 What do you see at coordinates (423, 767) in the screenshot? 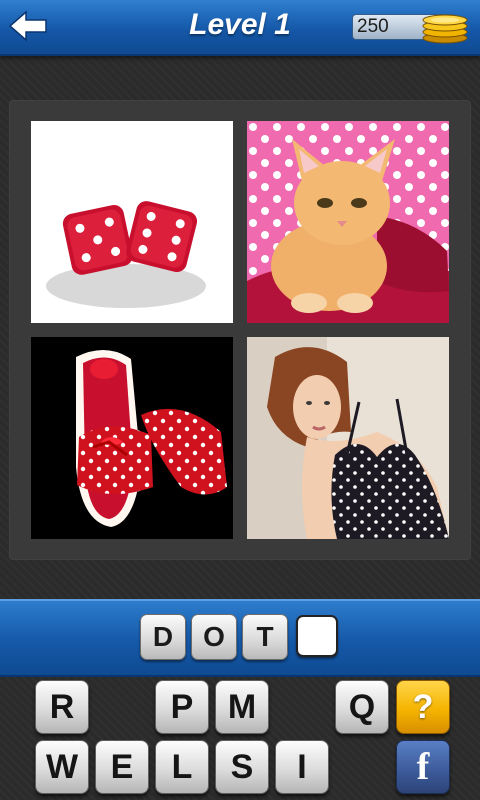
I see `facebook-share-button: f` at bounding box center [423, 767].